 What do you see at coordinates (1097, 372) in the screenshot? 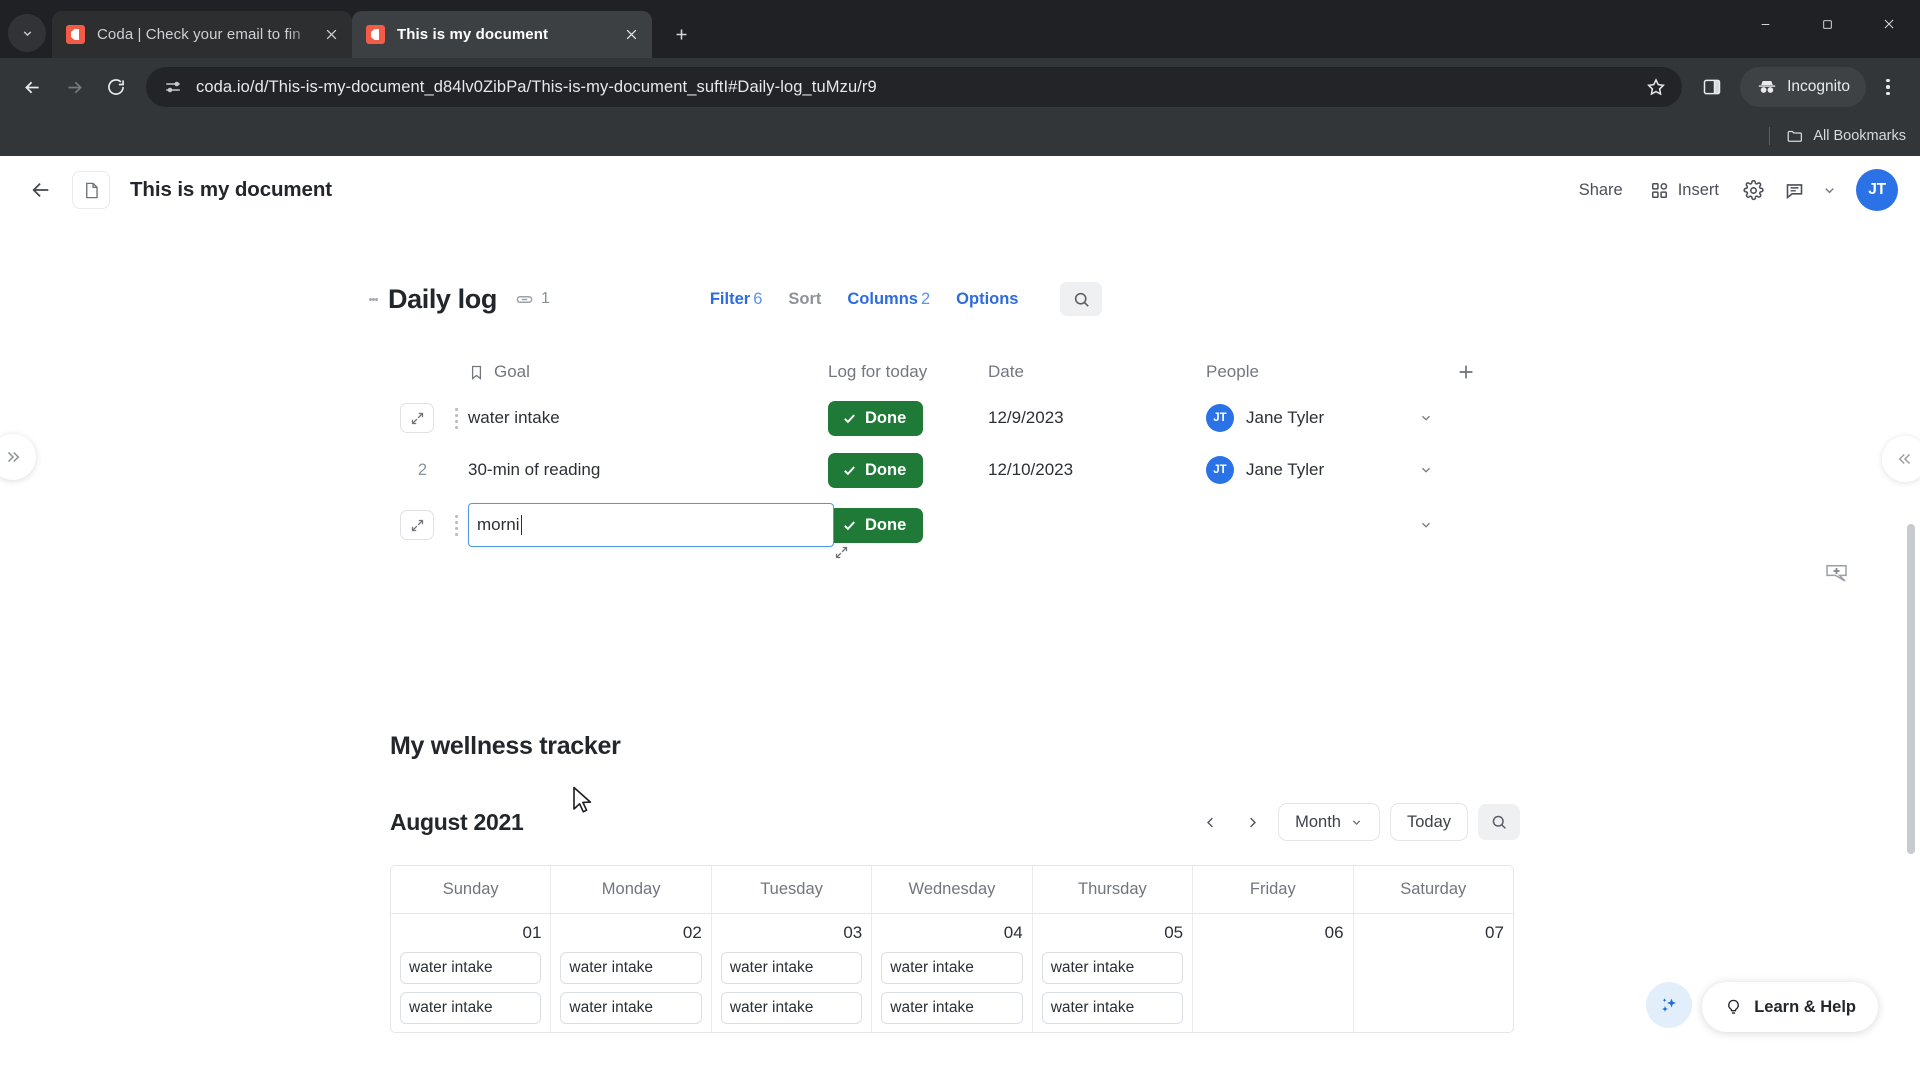
I see `column-header-date: Date` at bounding box center [1097, 372].